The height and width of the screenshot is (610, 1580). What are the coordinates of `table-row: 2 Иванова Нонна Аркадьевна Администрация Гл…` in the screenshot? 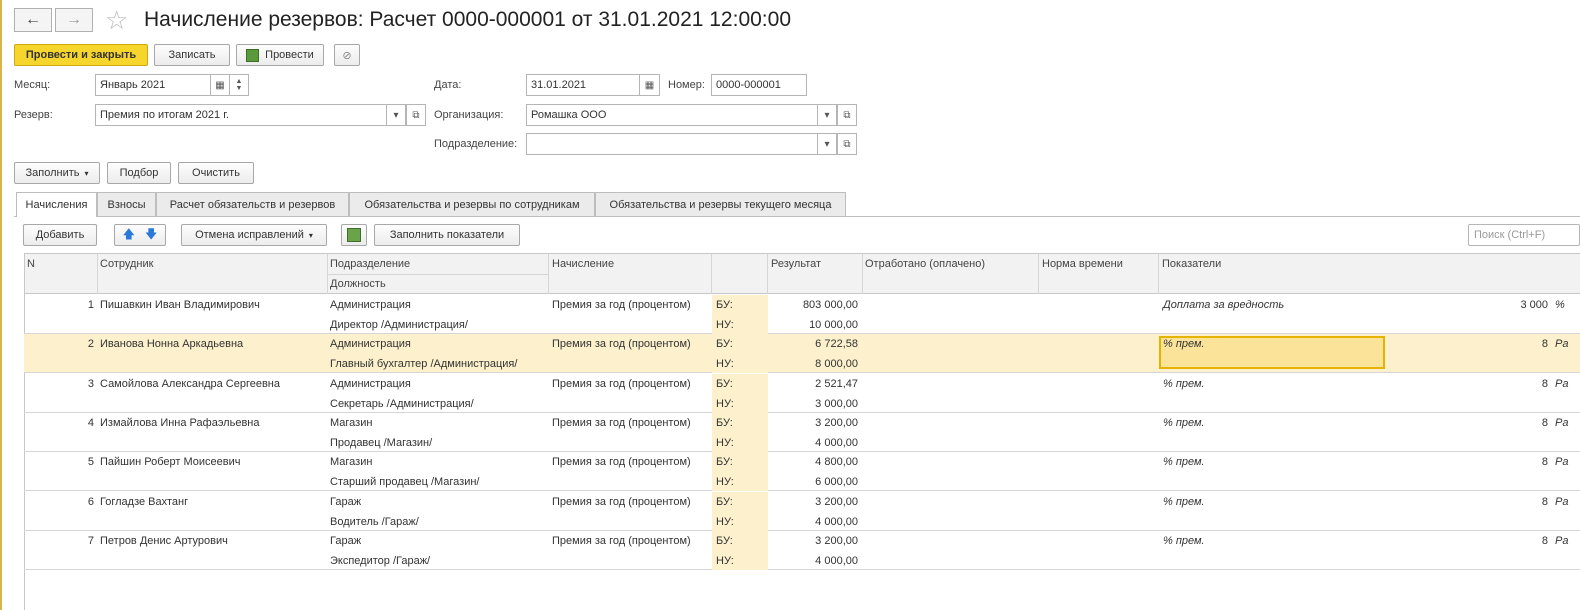 It's located at (802, 353).